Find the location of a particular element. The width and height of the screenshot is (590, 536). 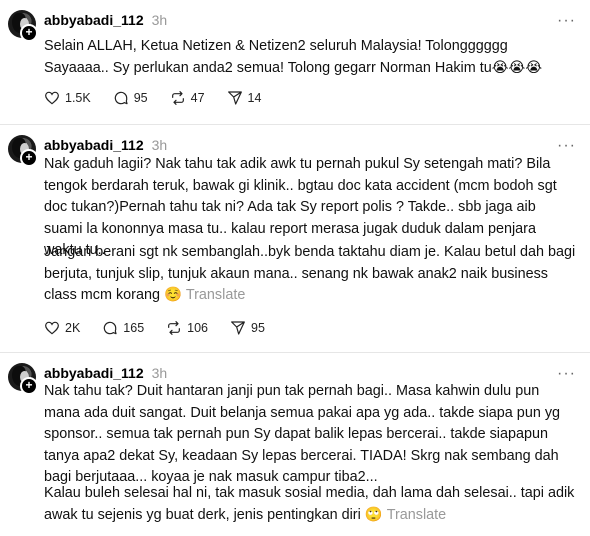

like-count: 2K is located at coordinates (73, 328).